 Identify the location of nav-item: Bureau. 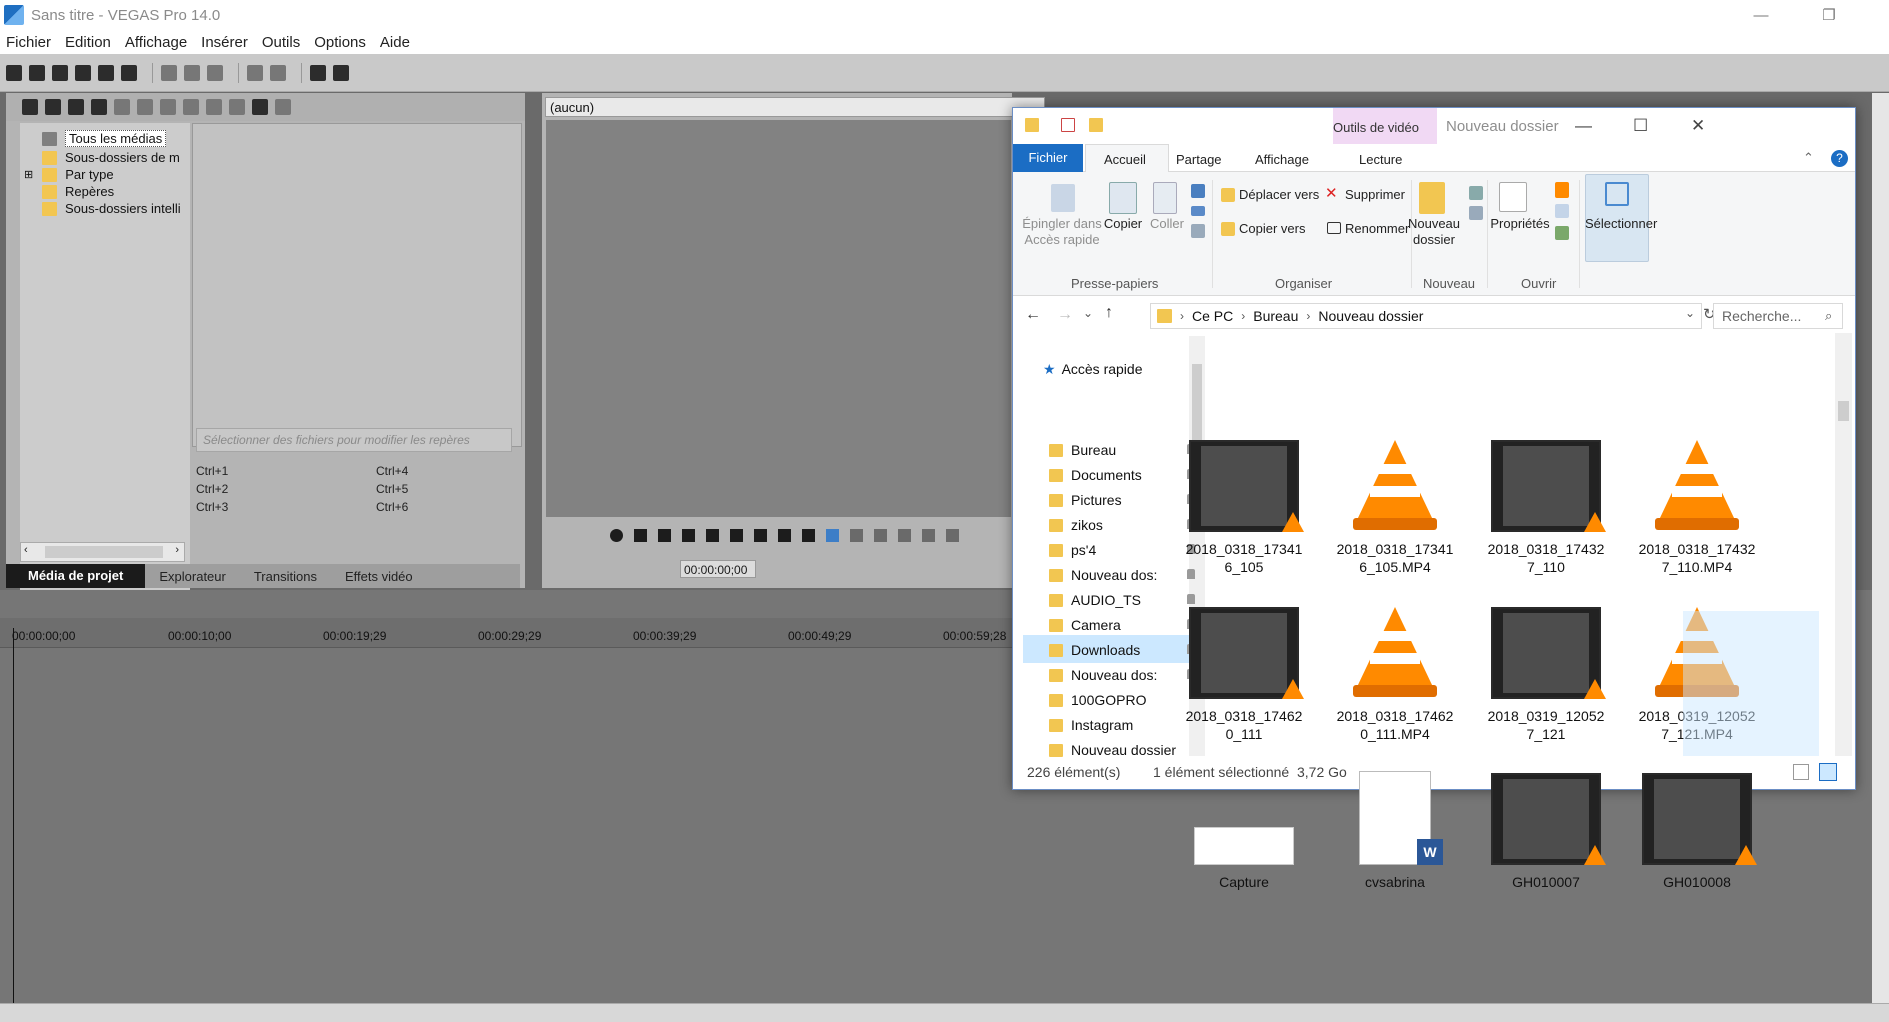
(1123, 450).